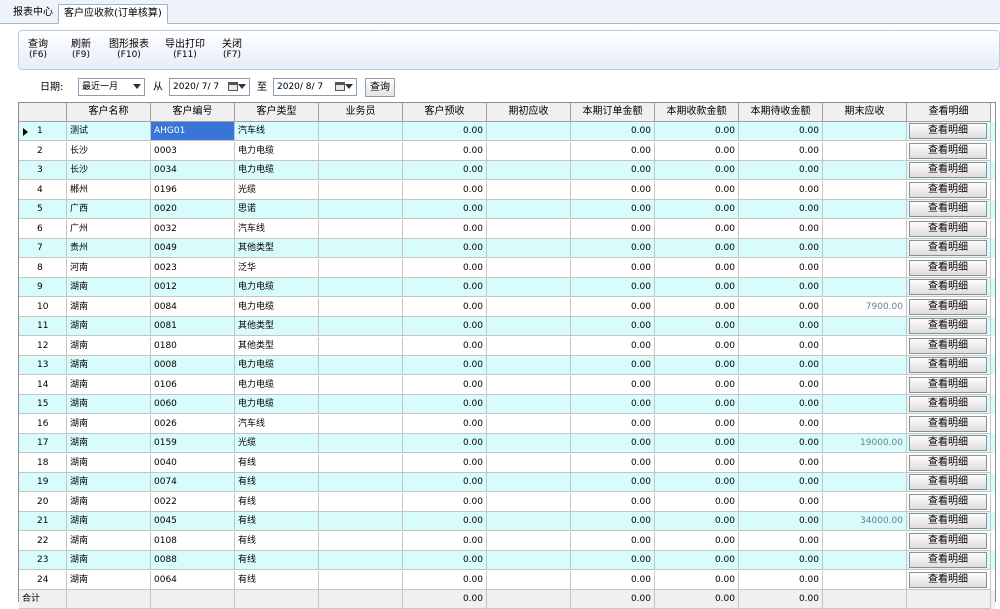 This screenshot has width=1000, height=609. What do you see at coordinates (111, 87) in the screenshot?
I see `period-select: 最近一月` at bounding box center [111, 87].